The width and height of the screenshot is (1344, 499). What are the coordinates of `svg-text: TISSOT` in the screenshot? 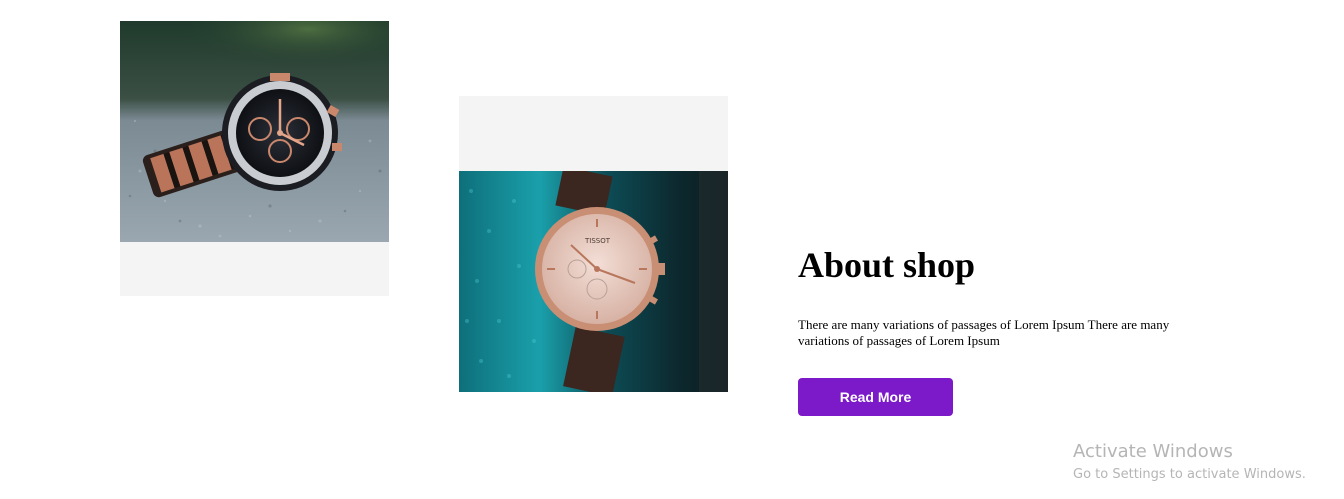 It's located at (597, 241).